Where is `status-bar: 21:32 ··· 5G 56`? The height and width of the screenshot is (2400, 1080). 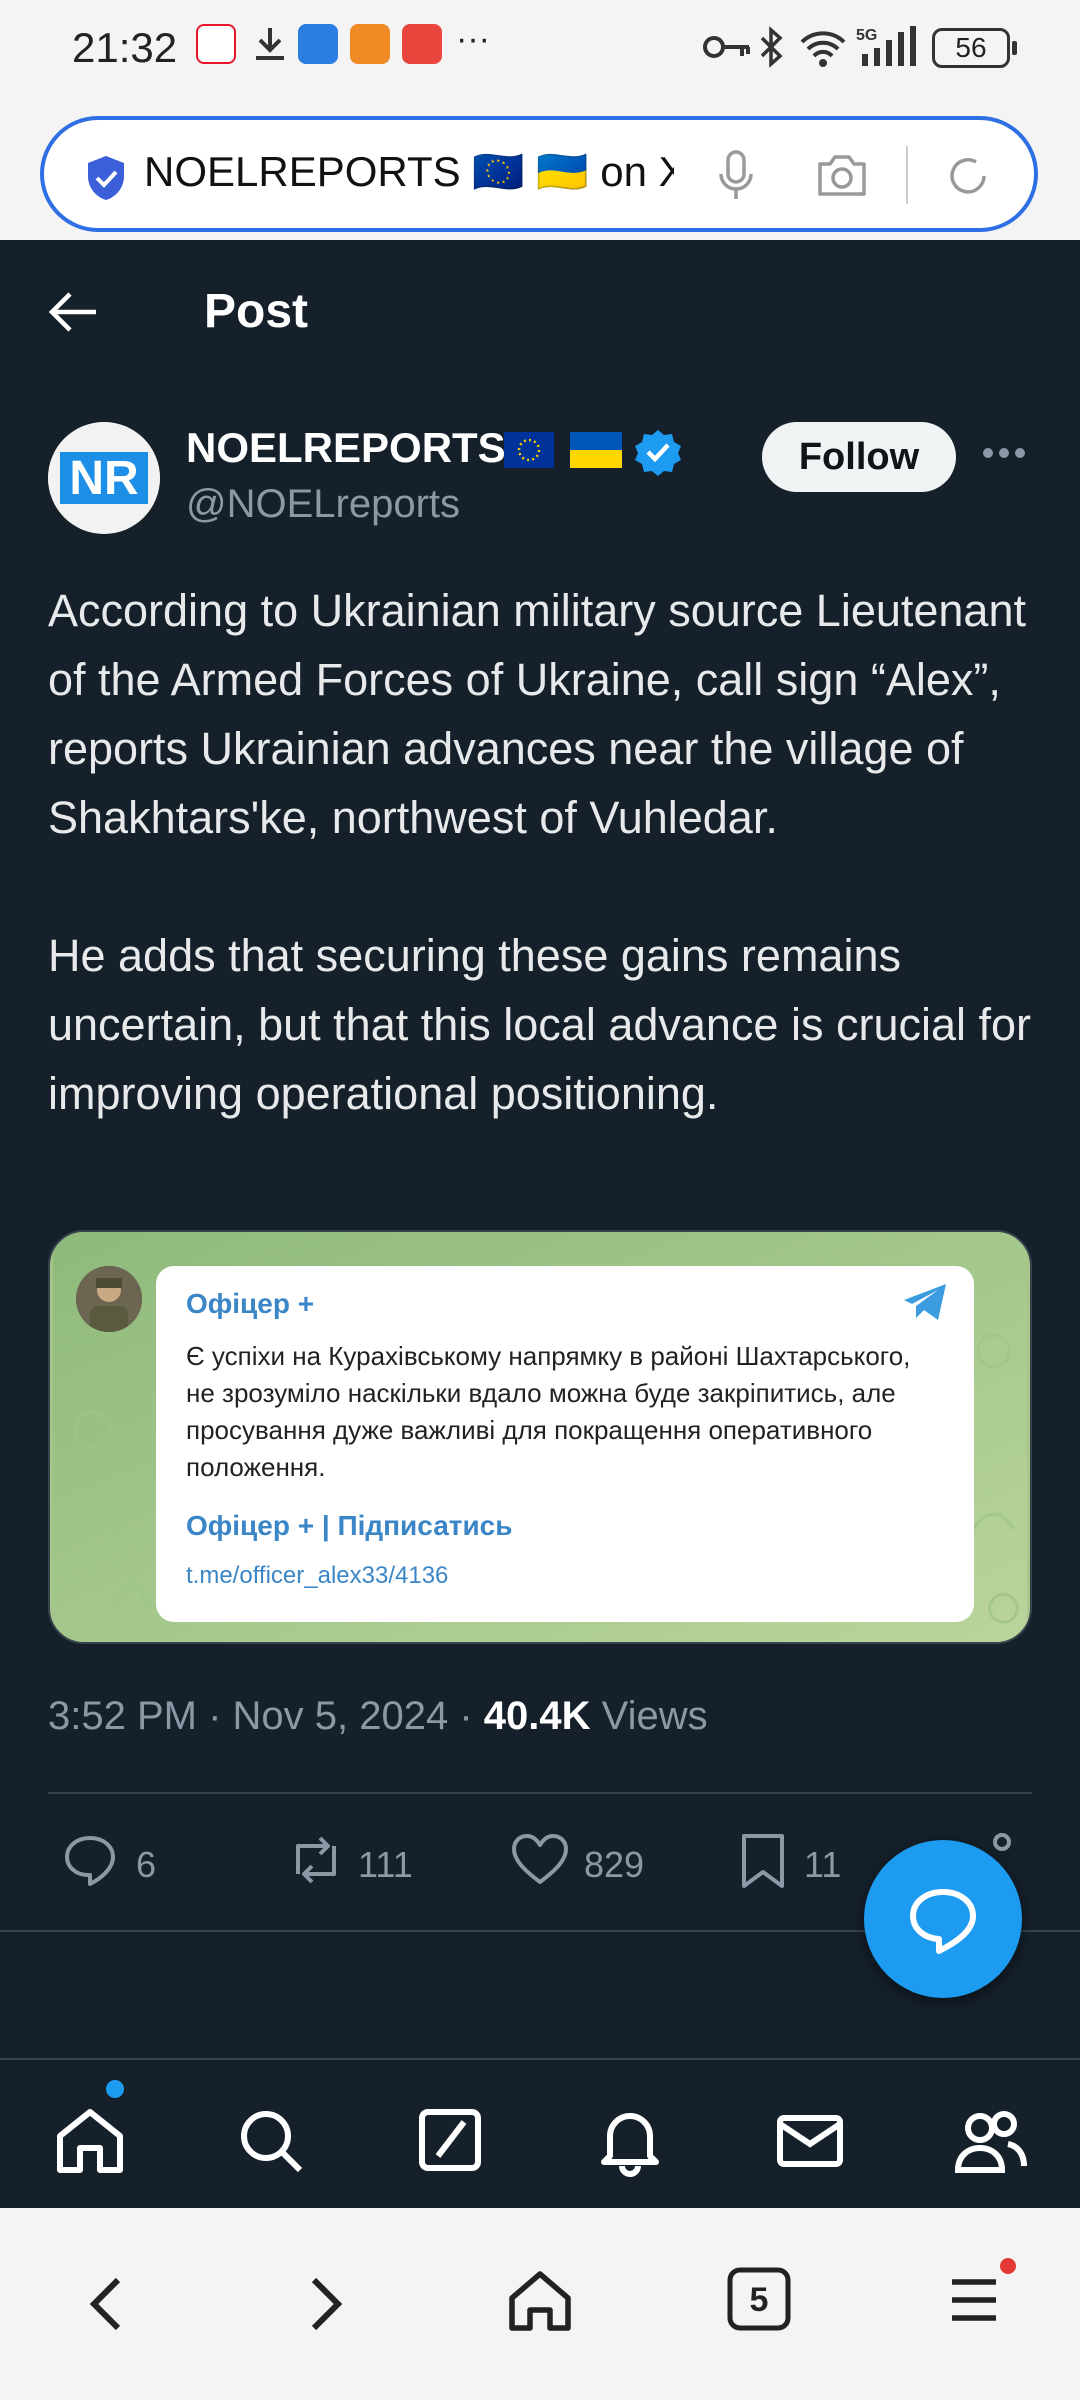 status-bar: 21:32 ··· 5G 56 is located at coordinates (540, 50).